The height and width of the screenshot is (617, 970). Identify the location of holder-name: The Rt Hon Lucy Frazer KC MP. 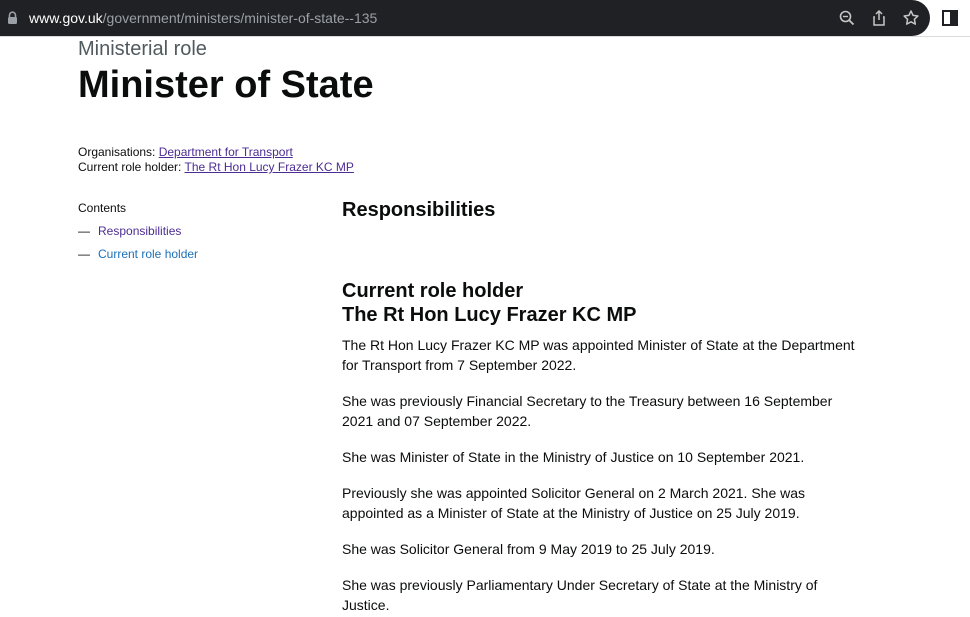
(489, 315).